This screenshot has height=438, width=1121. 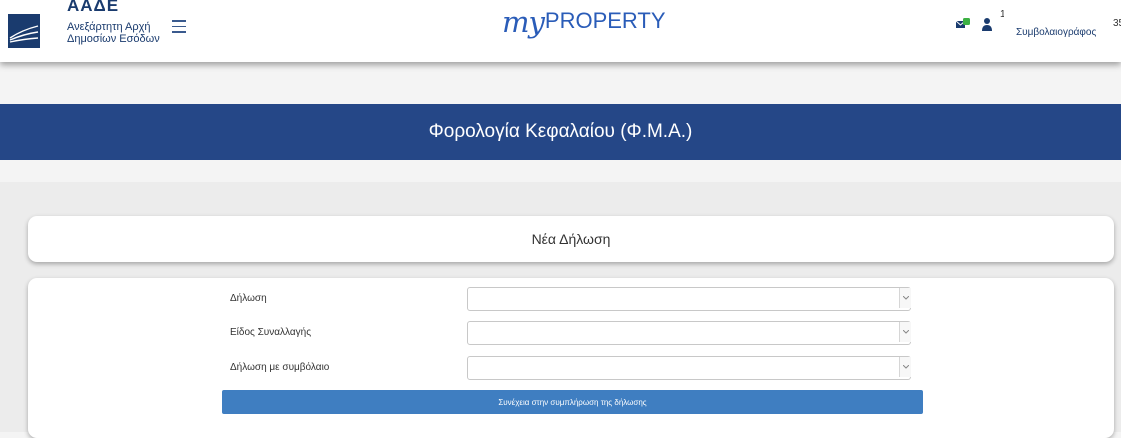 I want to click on org-abbreviation: ΑΑΔΕ, so click(x=93, y=7).